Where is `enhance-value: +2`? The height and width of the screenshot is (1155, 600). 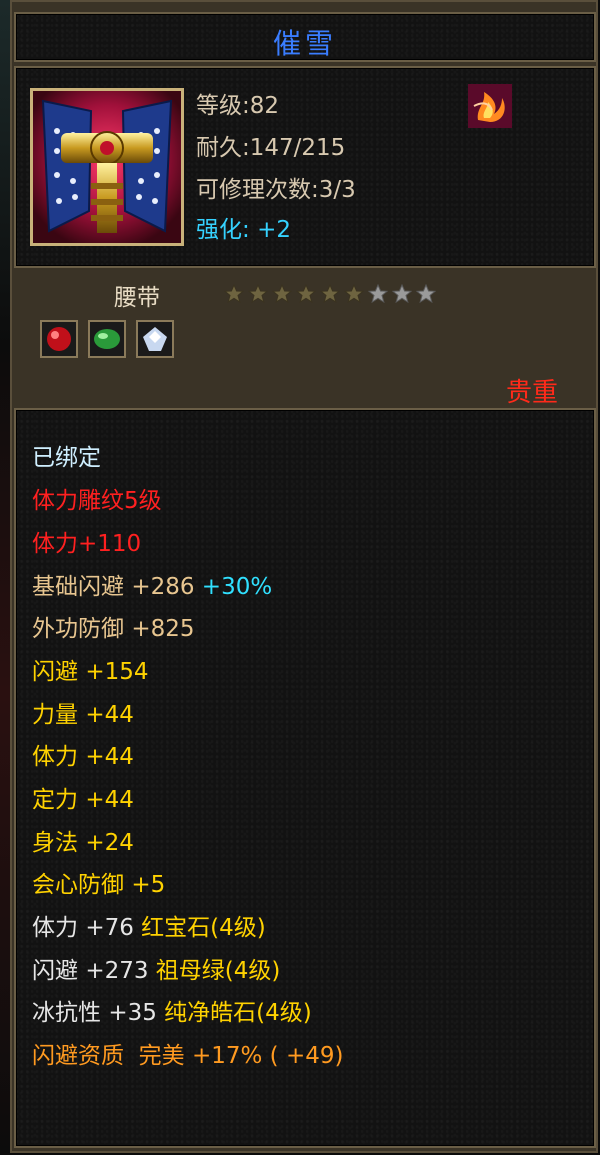
enhance-value: +2 is located at coordinates (274, 230).